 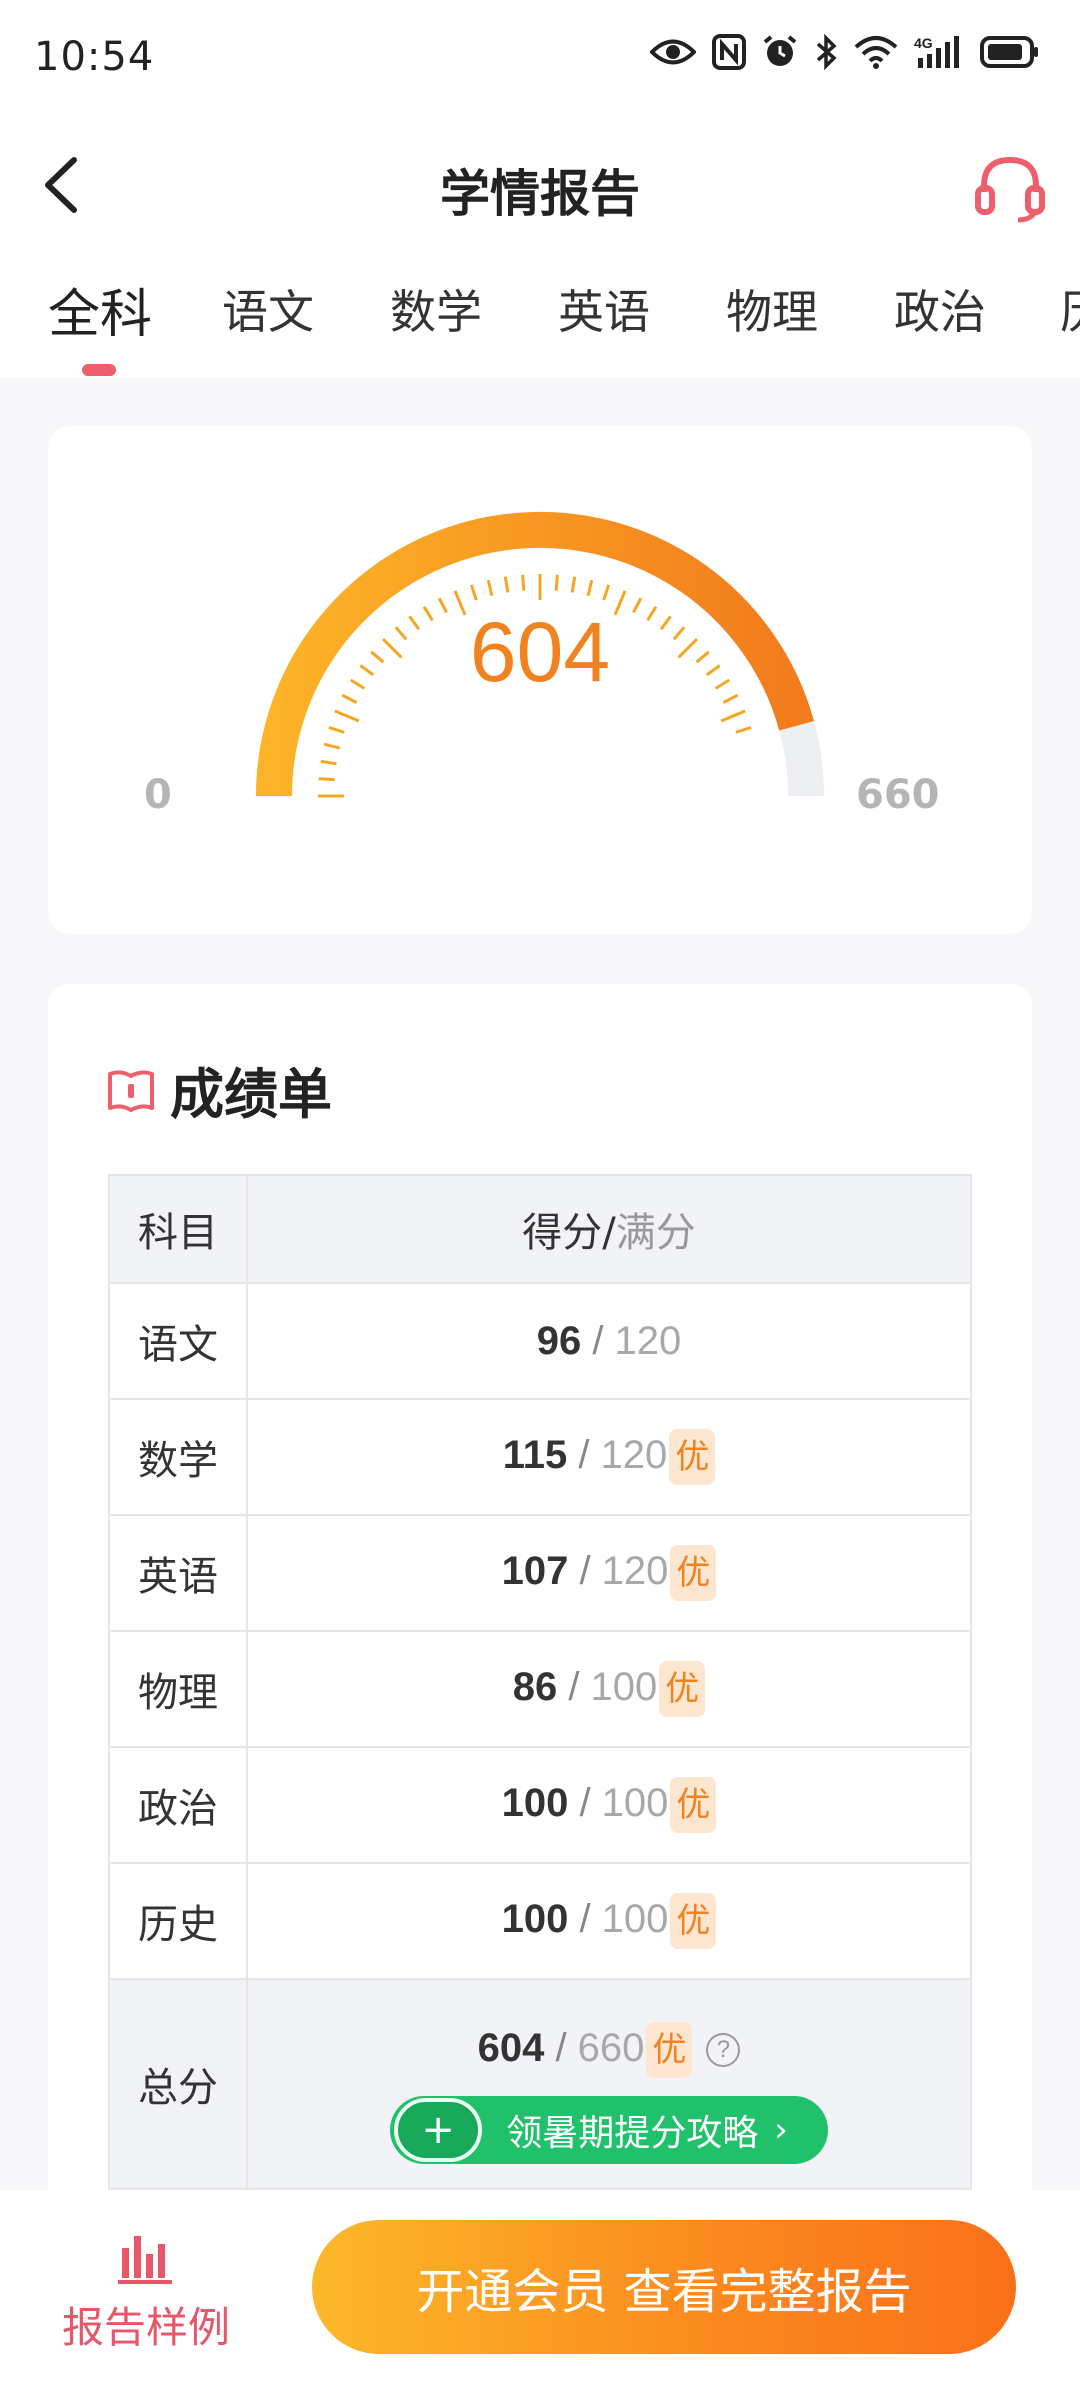 I want to click on total-row: 总分 604 / 660 优? + 领暑期提分攻略 ›, so click(x=540, y=2084).